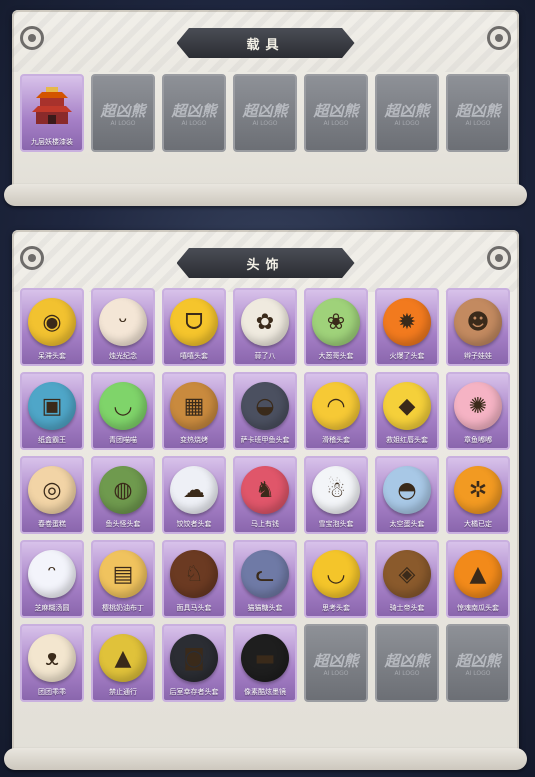  I want to click on collection-item-card: ◉ 呆滞头套, so click(52, 327).